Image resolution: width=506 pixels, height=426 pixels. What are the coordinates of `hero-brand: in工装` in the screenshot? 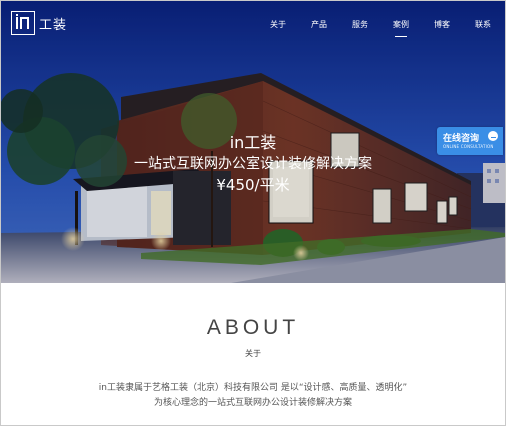 It's located at (253, 142).